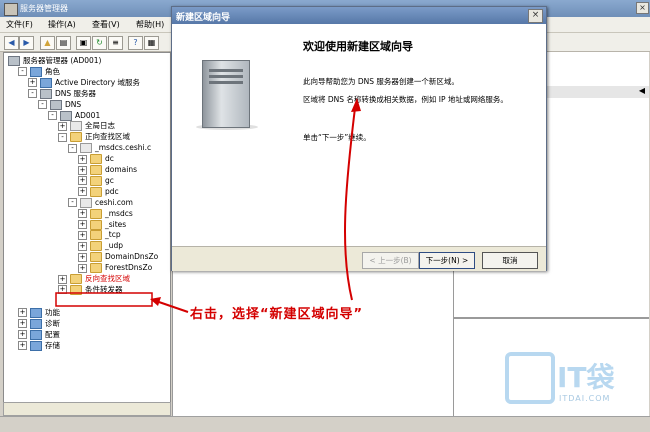 The height and width of the screenshot is (432, 650). Describe the element at coordinates (530, 378) in the screenshot. I see `watermark-logo-icon` at that location.